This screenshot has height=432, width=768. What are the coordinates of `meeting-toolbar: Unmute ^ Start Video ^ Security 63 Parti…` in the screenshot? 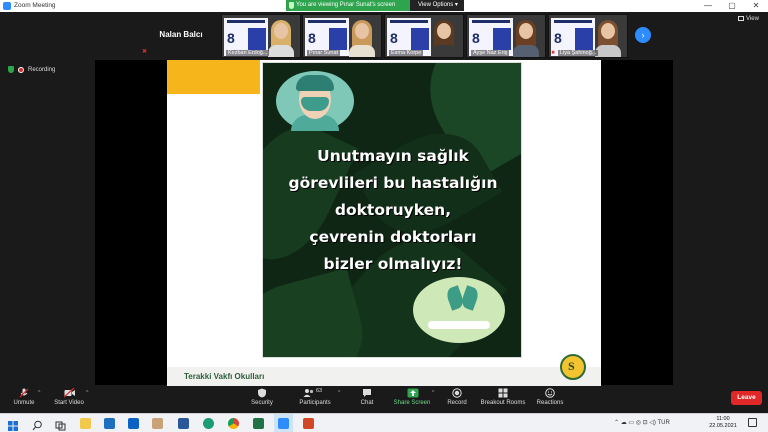 It's located at (384, 399).